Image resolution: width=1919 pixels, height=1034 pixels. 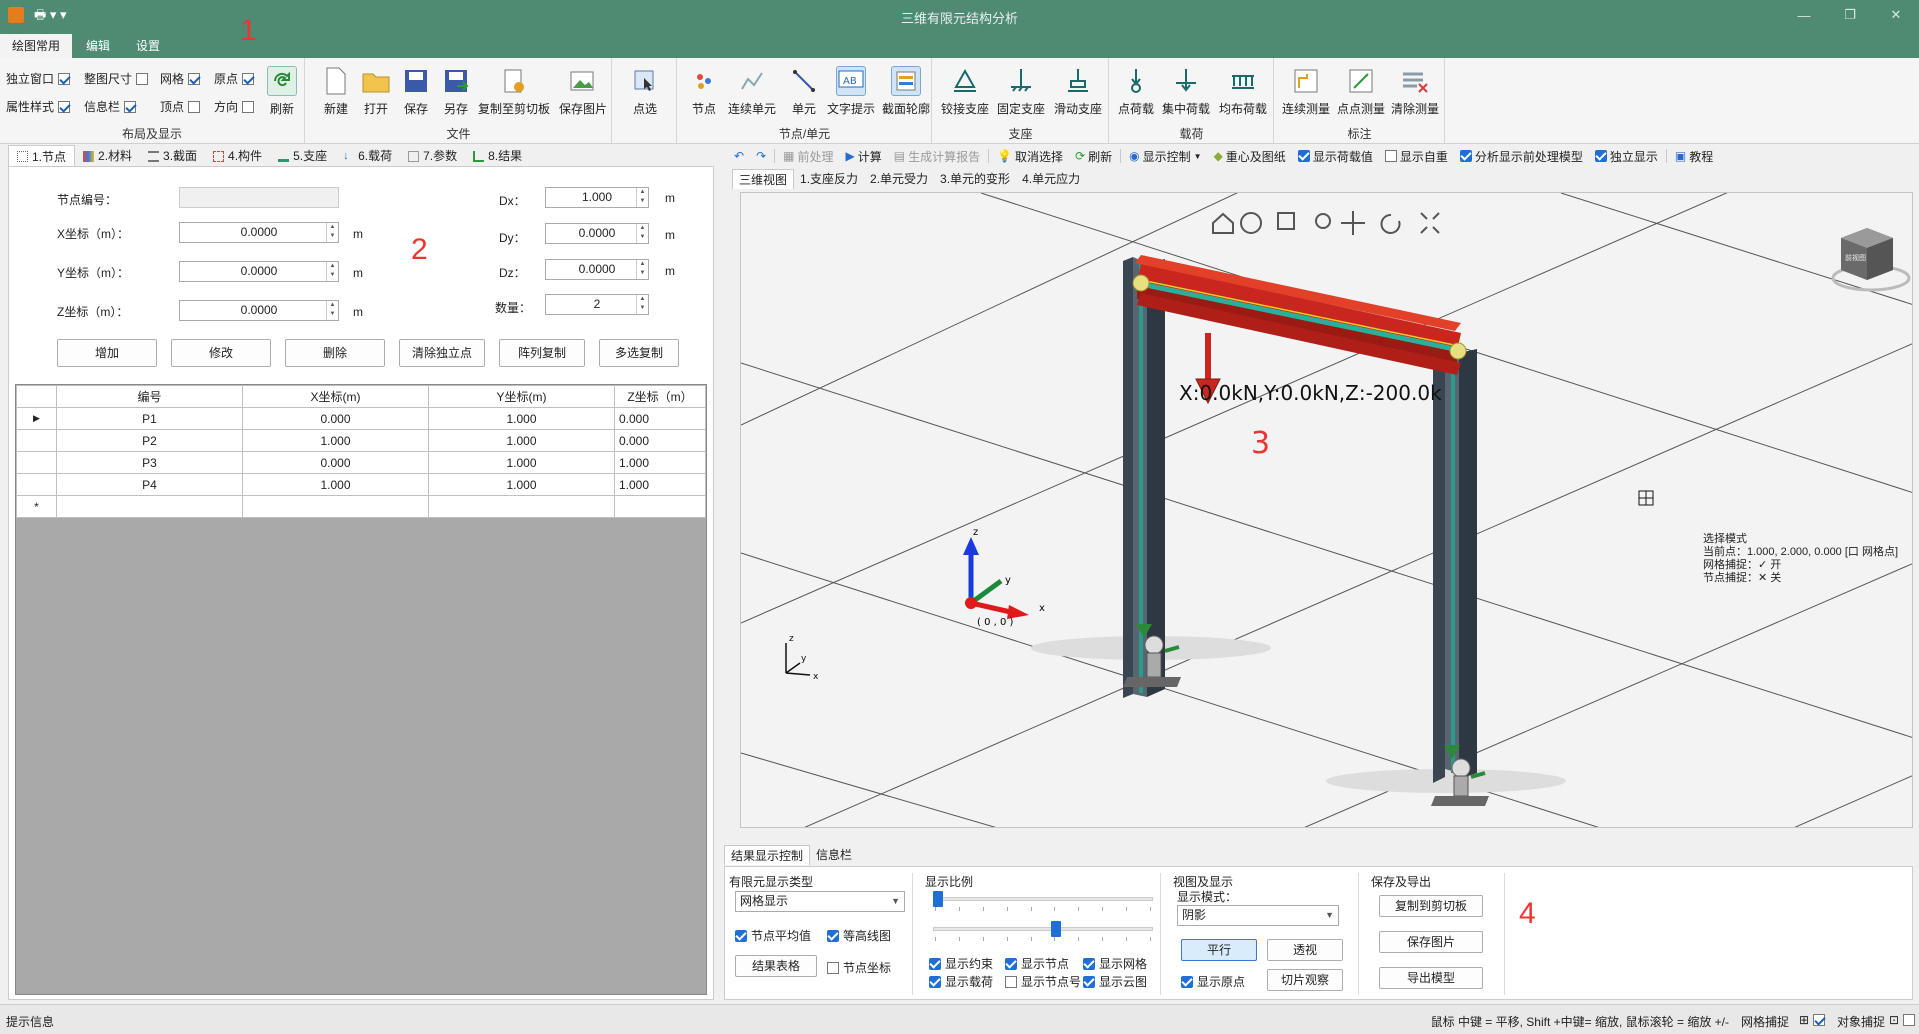 I want to click on view-cube: 前视图, so click(x=1871, y=260).